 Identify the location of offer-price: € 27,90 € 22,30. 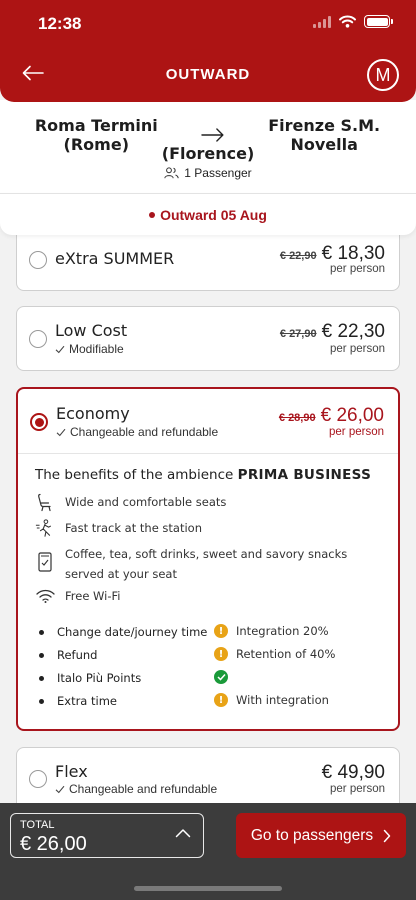
(332, 332).